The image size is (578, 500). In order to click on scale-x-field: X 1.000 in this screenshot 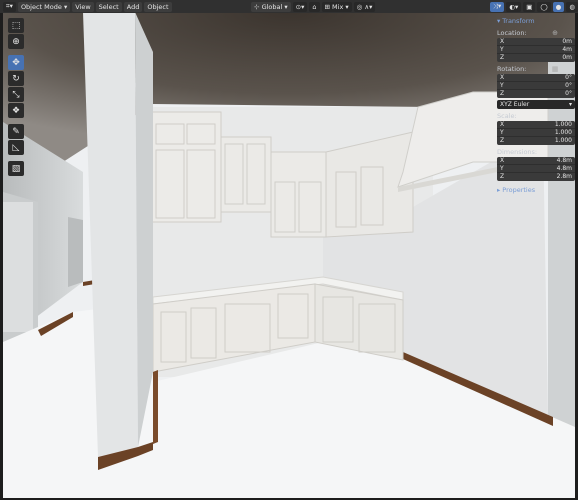, I will do `click(536, 125)`.